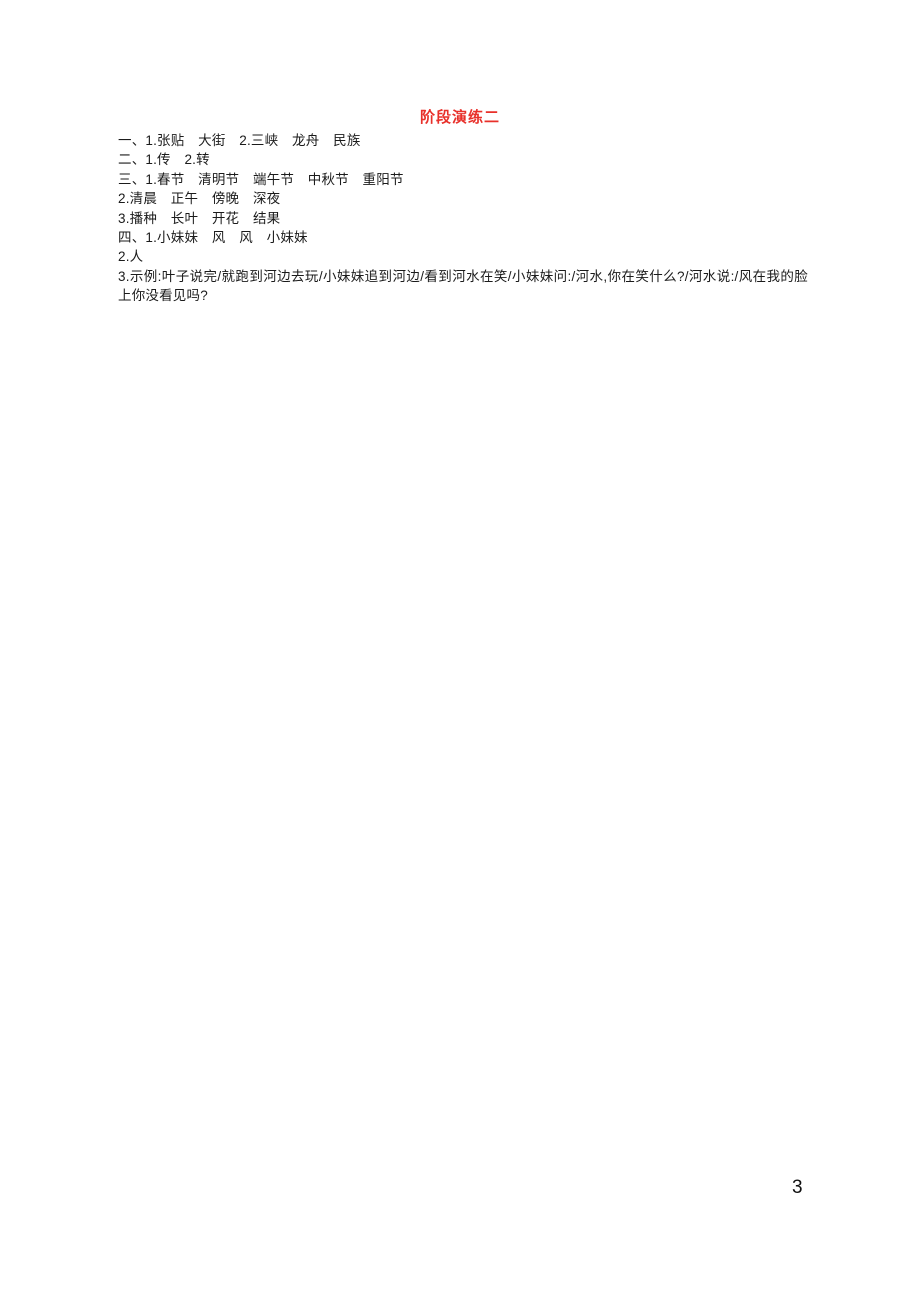 This screenshot has width=920, height=1302. Describe the element at coordinates (797, 1187) in the screenshot. I see `page-number: 3` at that location.